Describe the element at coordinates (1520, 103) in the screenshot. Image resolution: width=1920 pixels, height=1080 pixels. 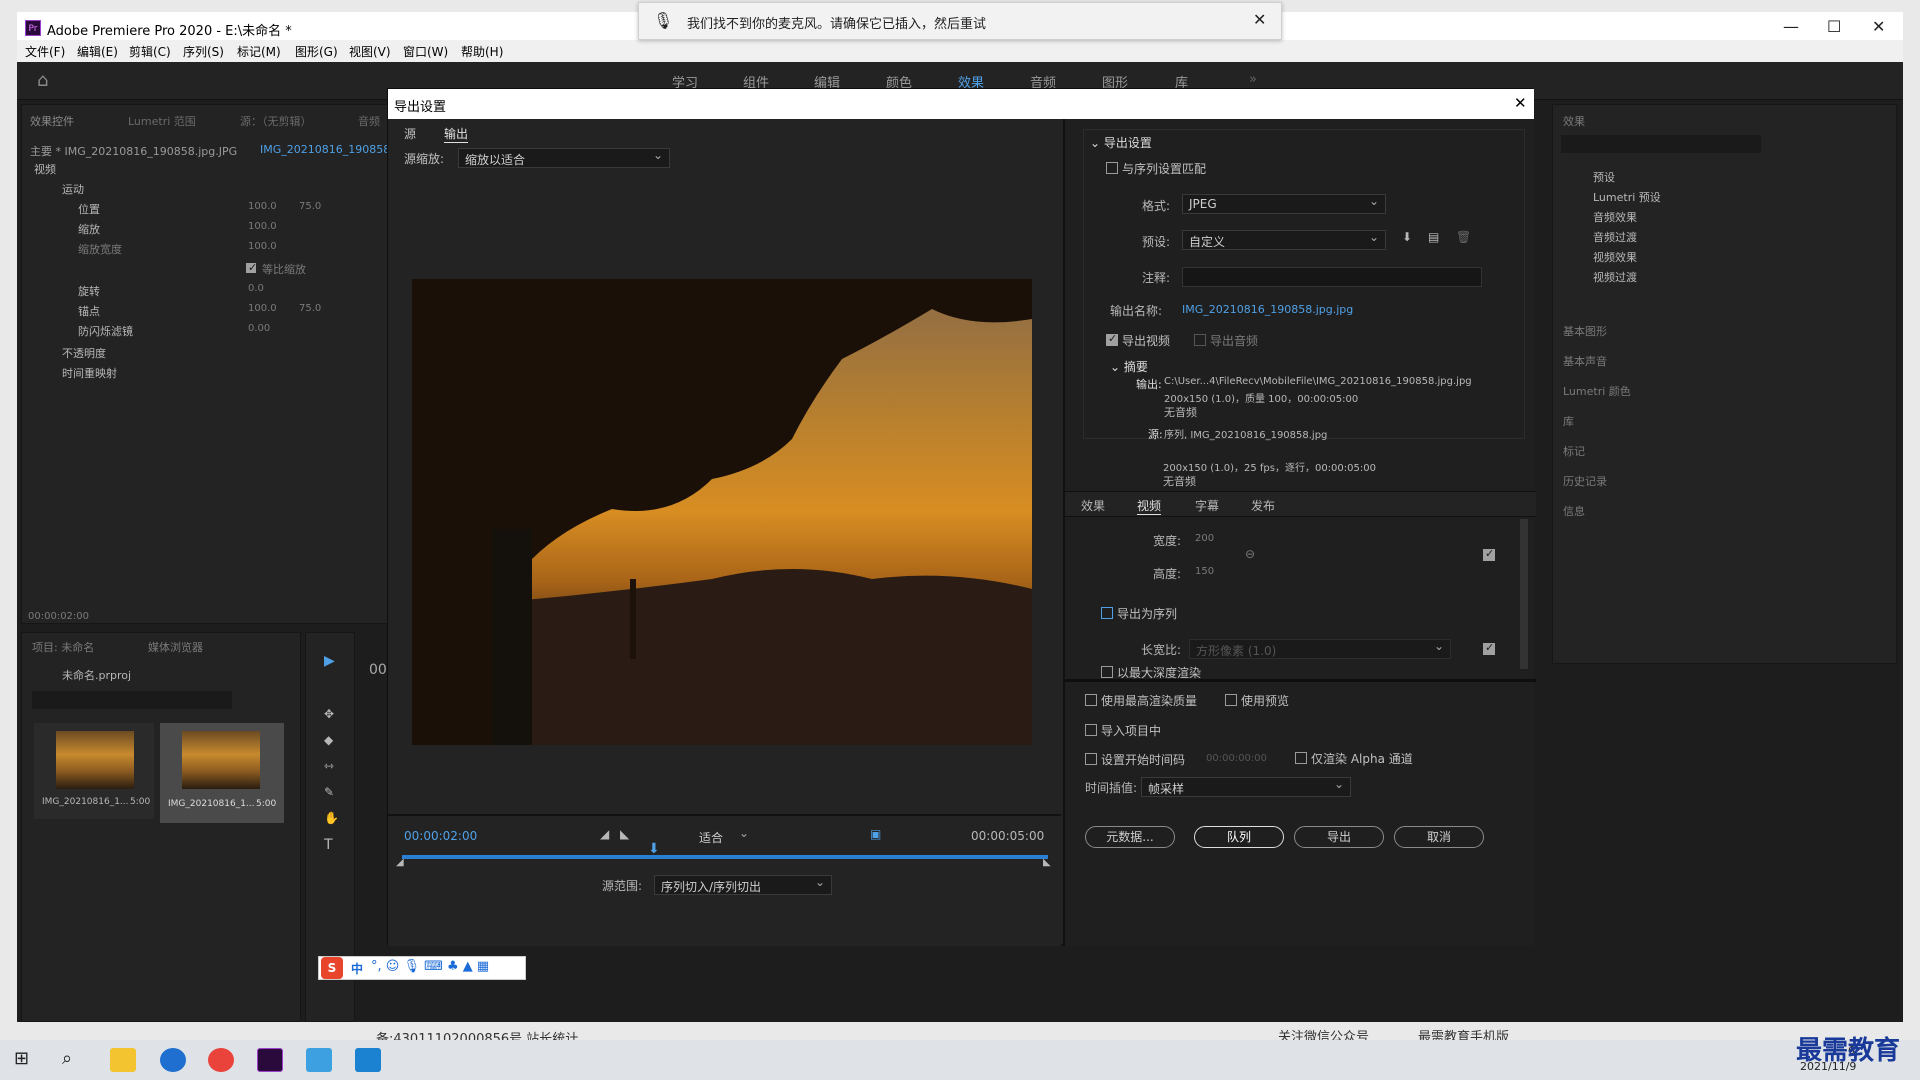
I see `dialog-close-icon: ✕` at that location.